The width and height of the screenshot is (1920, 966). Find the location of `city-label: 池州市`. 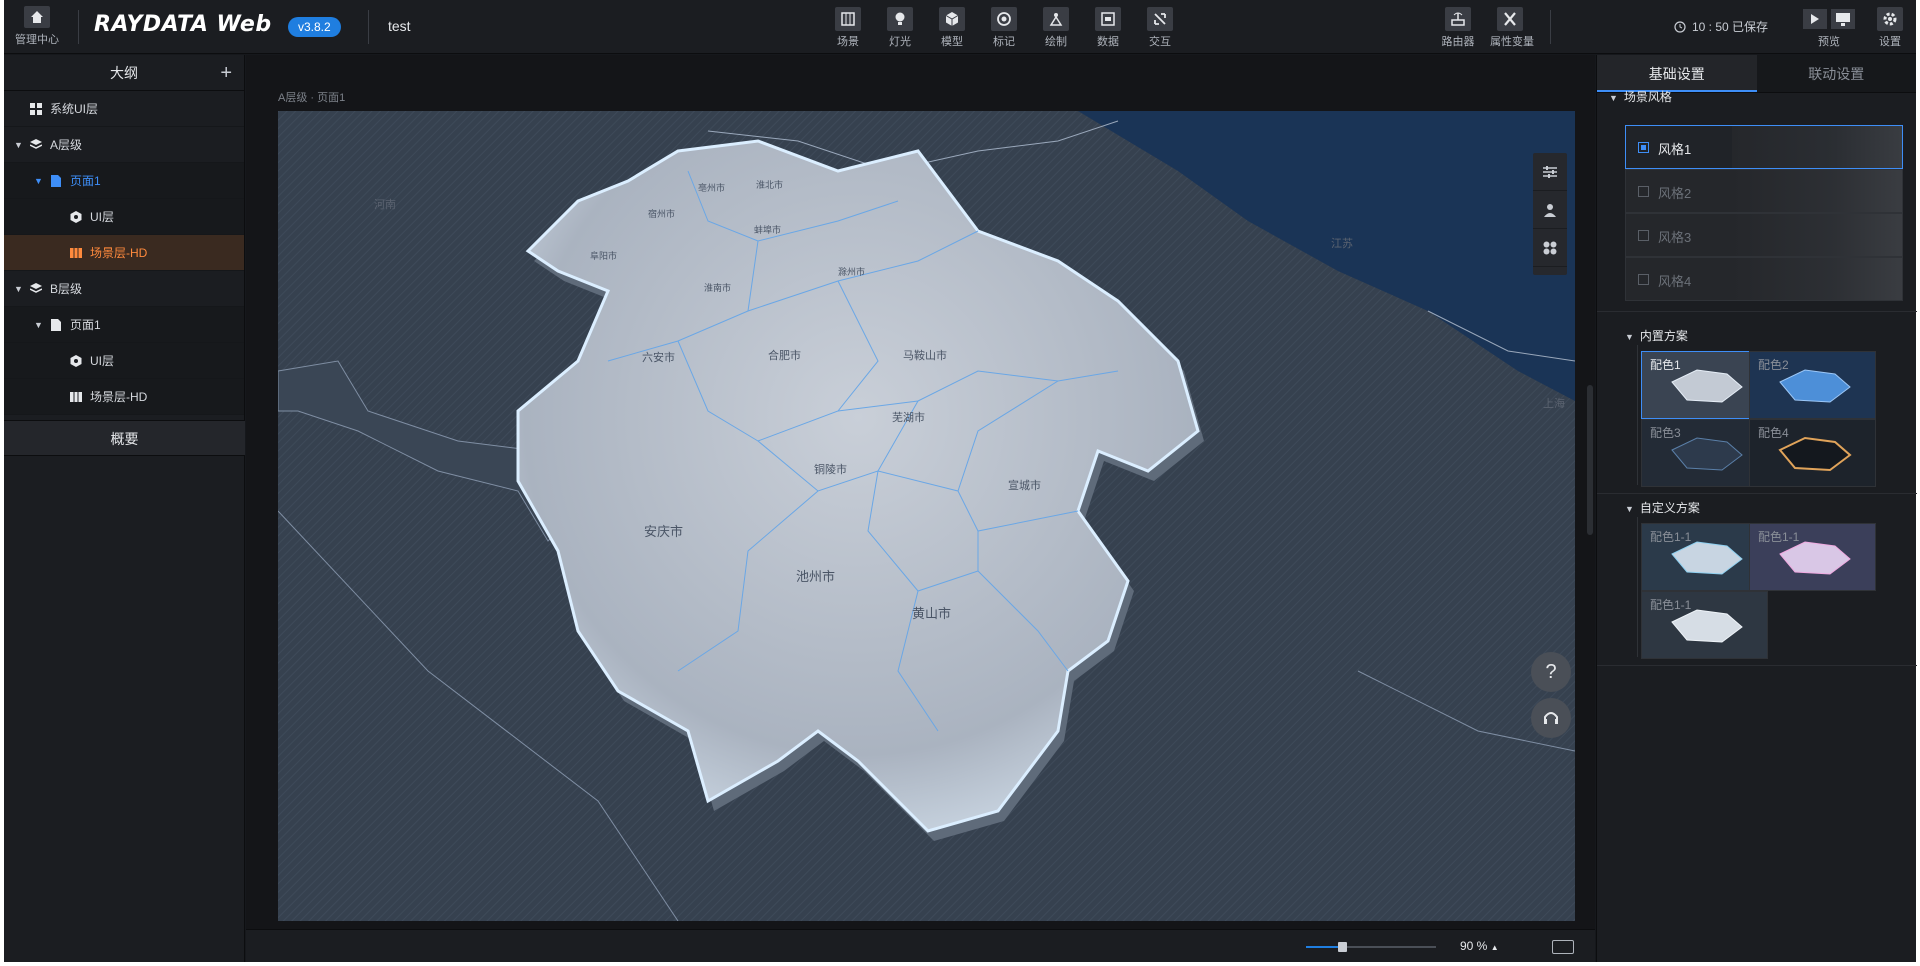

city-label: 池州市 is located at coordinates (816, 576).